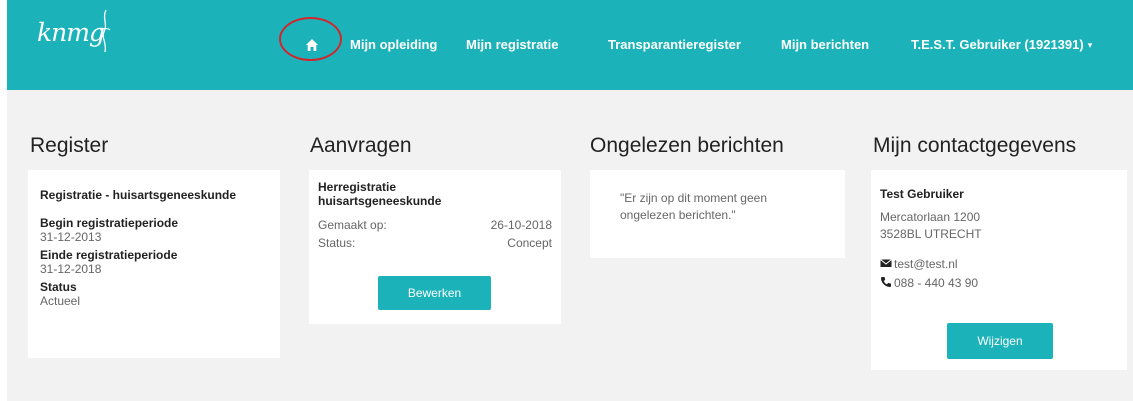  What do you see at coordinates (337, 243) in the screenshot?
I see `aanvraag-status-label: Status:` at bounding box center [337, 243].